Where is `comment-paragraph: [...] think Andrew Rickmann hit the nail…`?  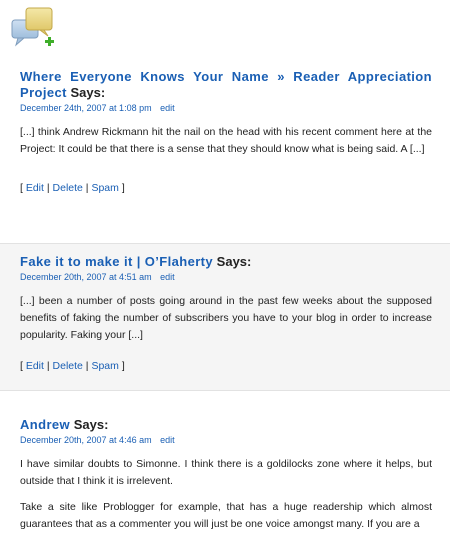 comment-paragraph: [...] think Andrew Rickmann hit the nail… is located at coordinates (226, 140).